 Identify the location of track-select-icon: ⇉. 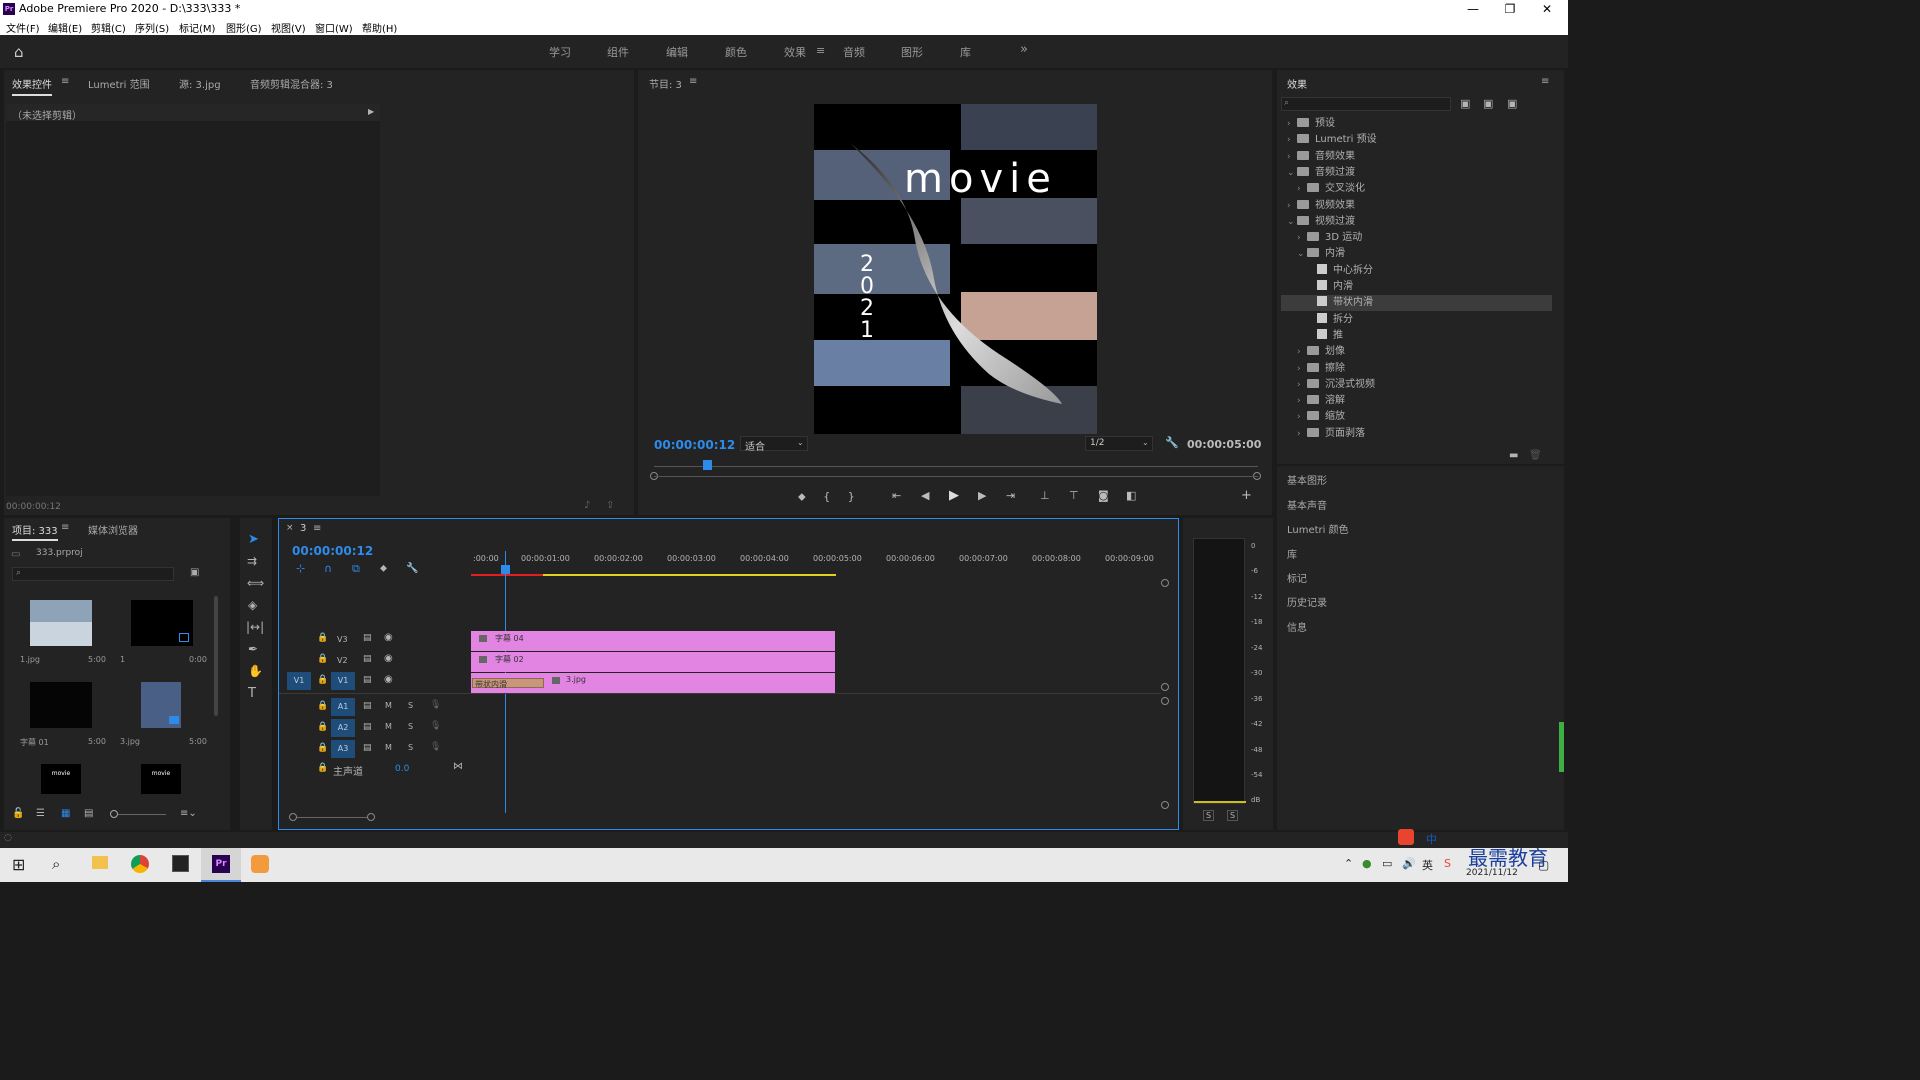
(252, 561).